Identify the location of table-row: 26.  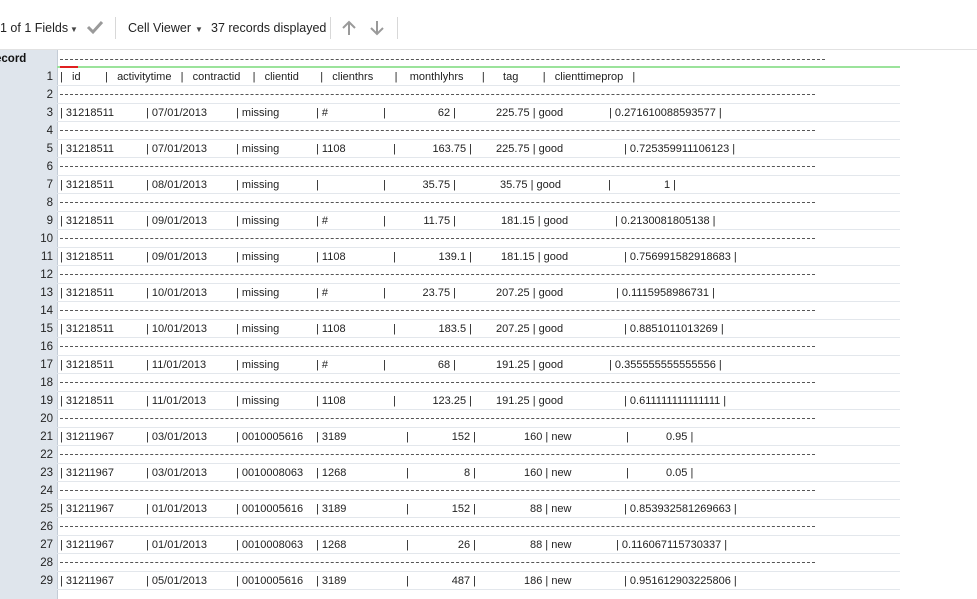
(450, 527).